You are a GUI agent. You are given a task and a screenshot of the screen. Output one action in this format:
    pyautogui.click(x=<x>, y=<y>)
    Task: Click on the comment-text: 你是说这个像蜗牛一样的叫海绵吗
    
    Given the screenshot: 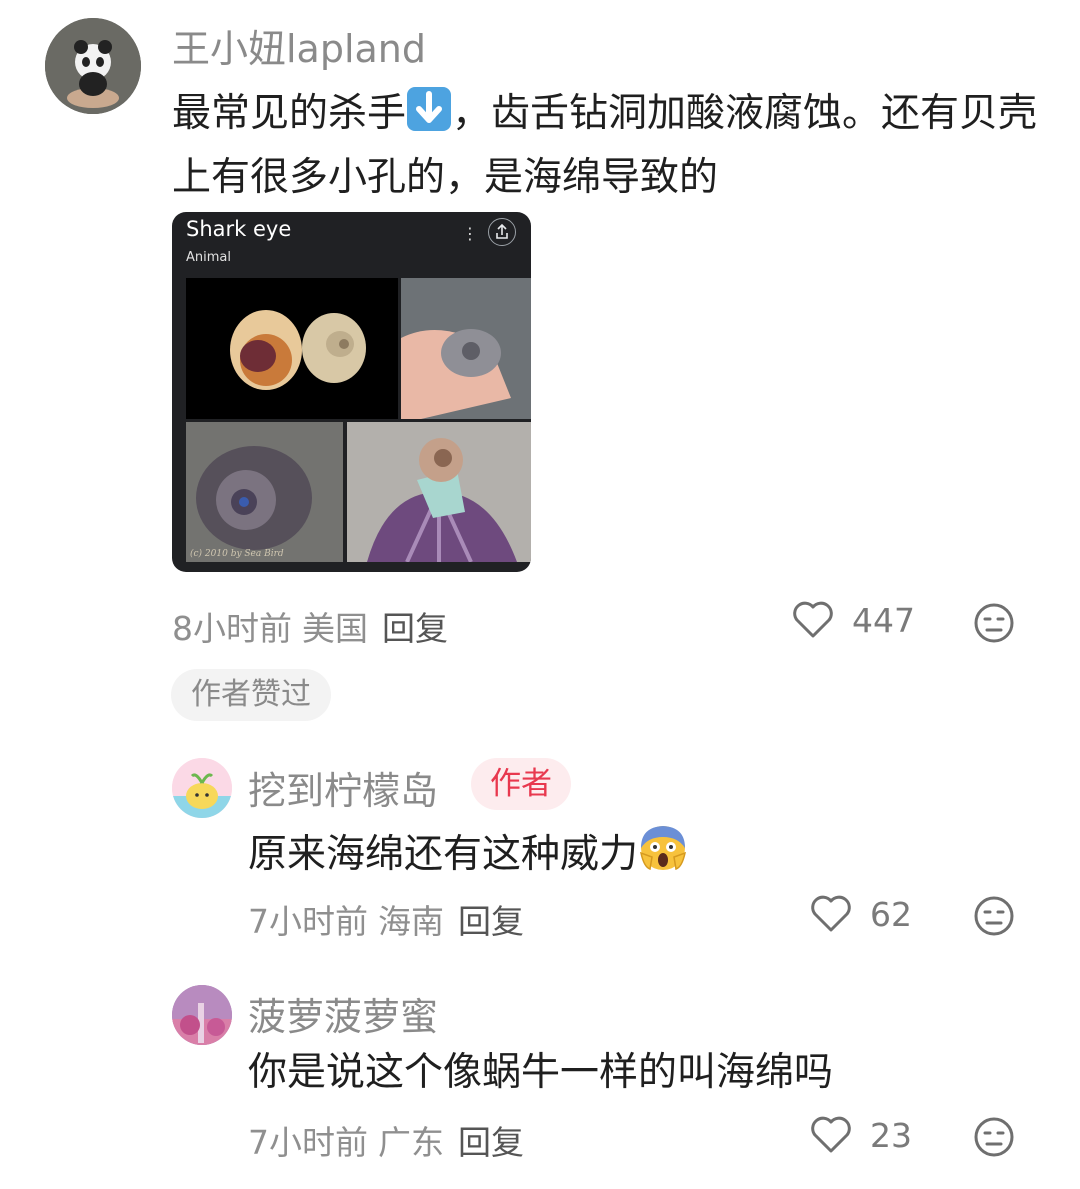 What is the action you would take?
    pyautogui.click(x=541, y=1072)
    